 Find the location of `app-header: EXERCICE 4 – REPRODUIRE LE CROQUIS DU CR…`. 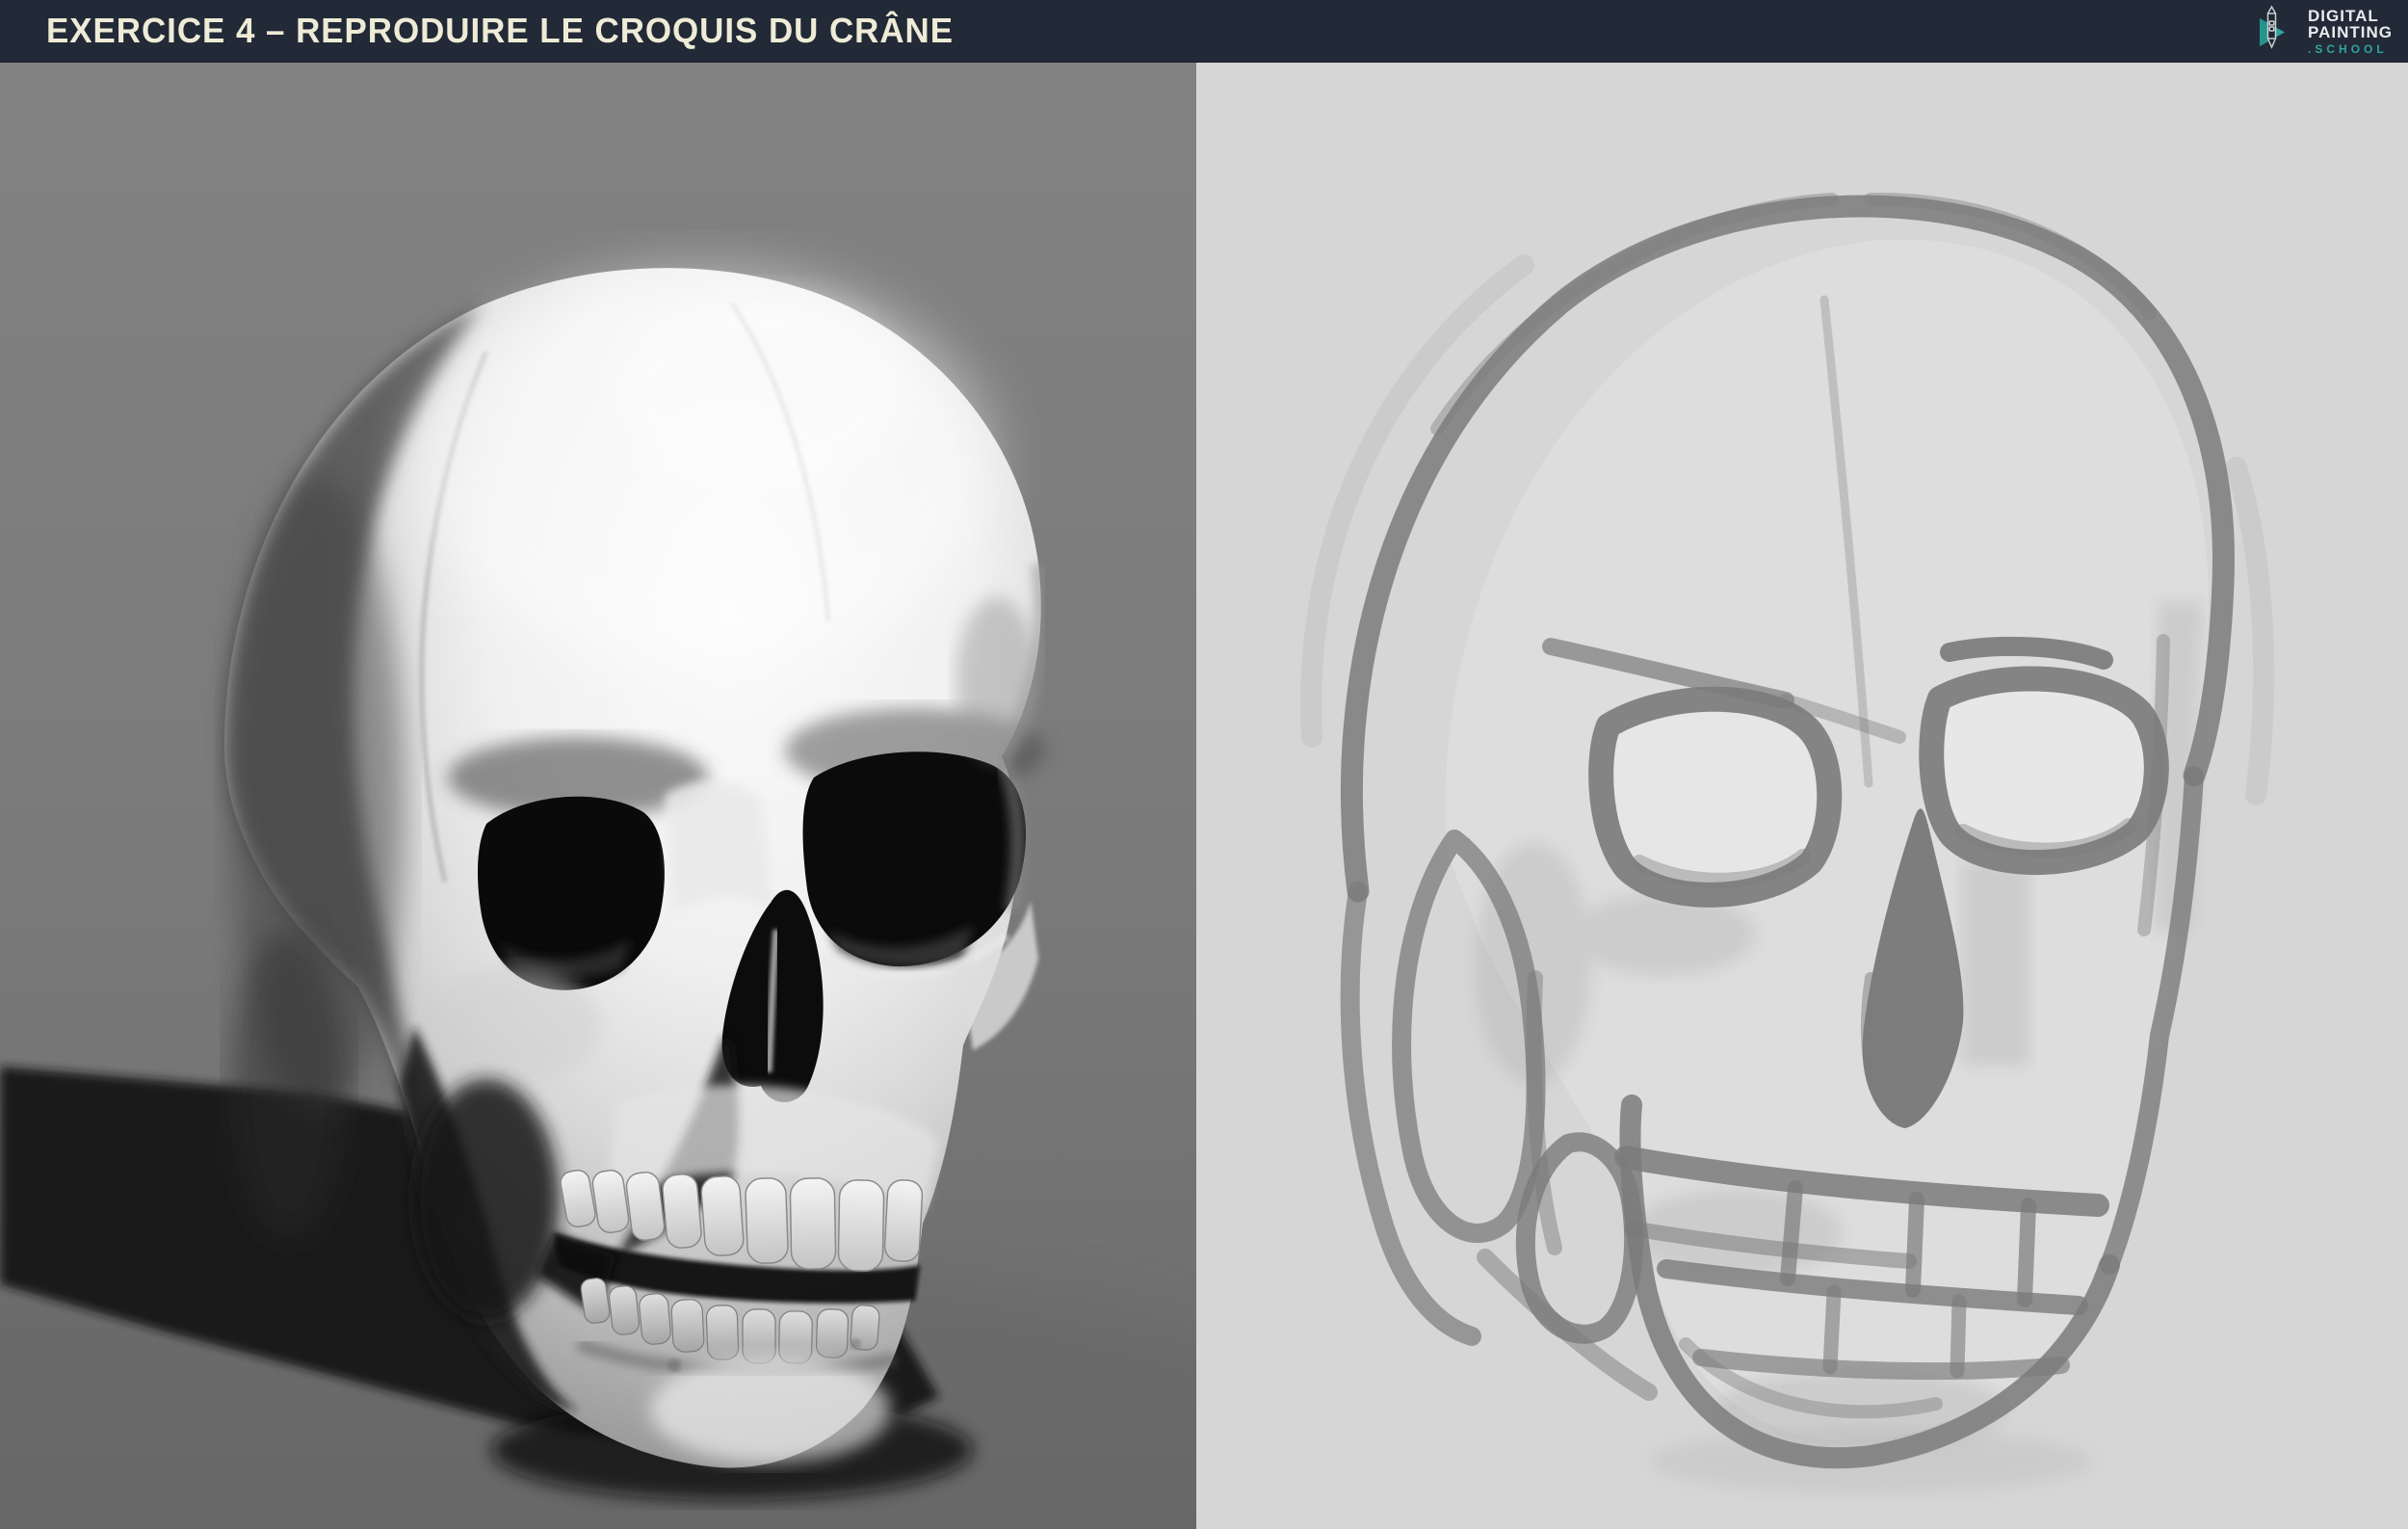

app-header: EXERCICE 4 – REPRODUIRE LE CROQUIS DU CR… is located at coordinates (1204, 31).